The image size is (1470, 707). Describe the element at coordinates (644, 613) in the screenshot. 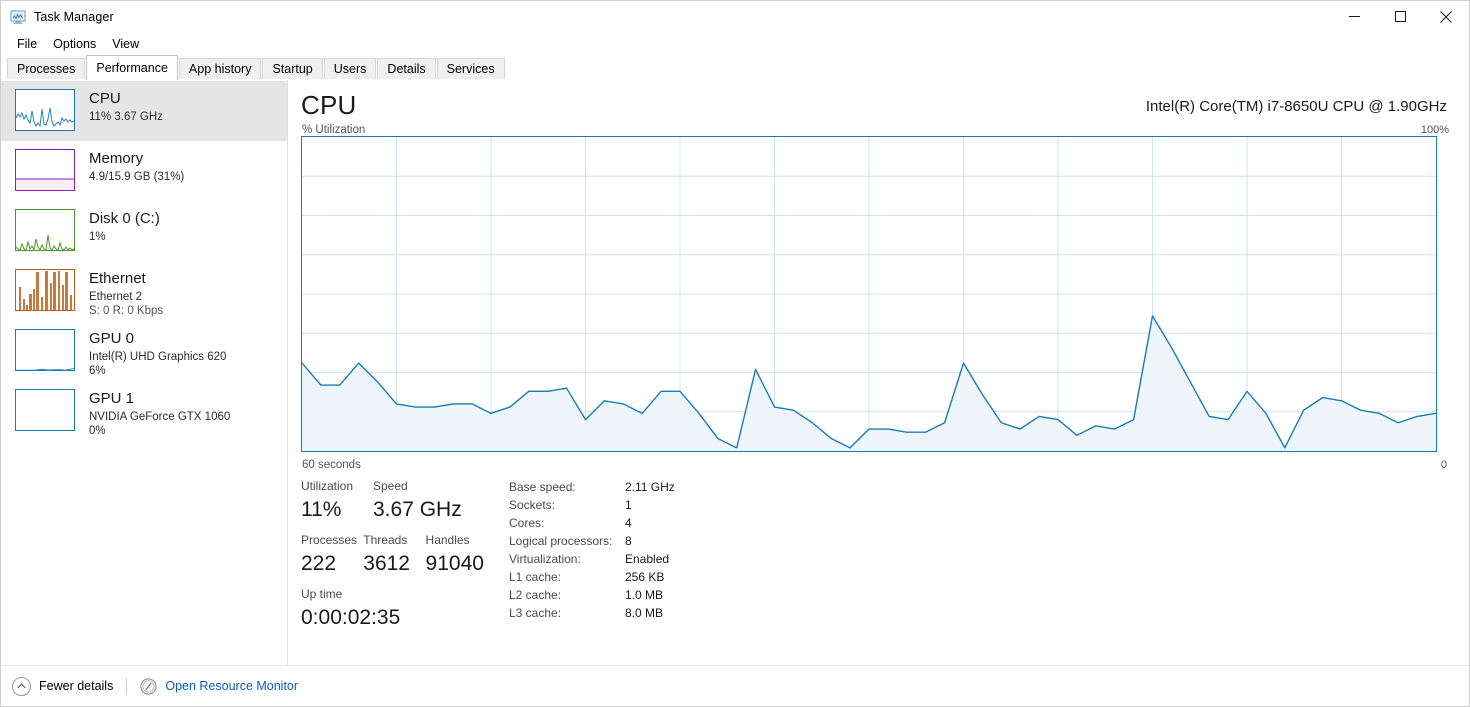

I see `info-l3-cache-value: 8.0 MB` at that location.